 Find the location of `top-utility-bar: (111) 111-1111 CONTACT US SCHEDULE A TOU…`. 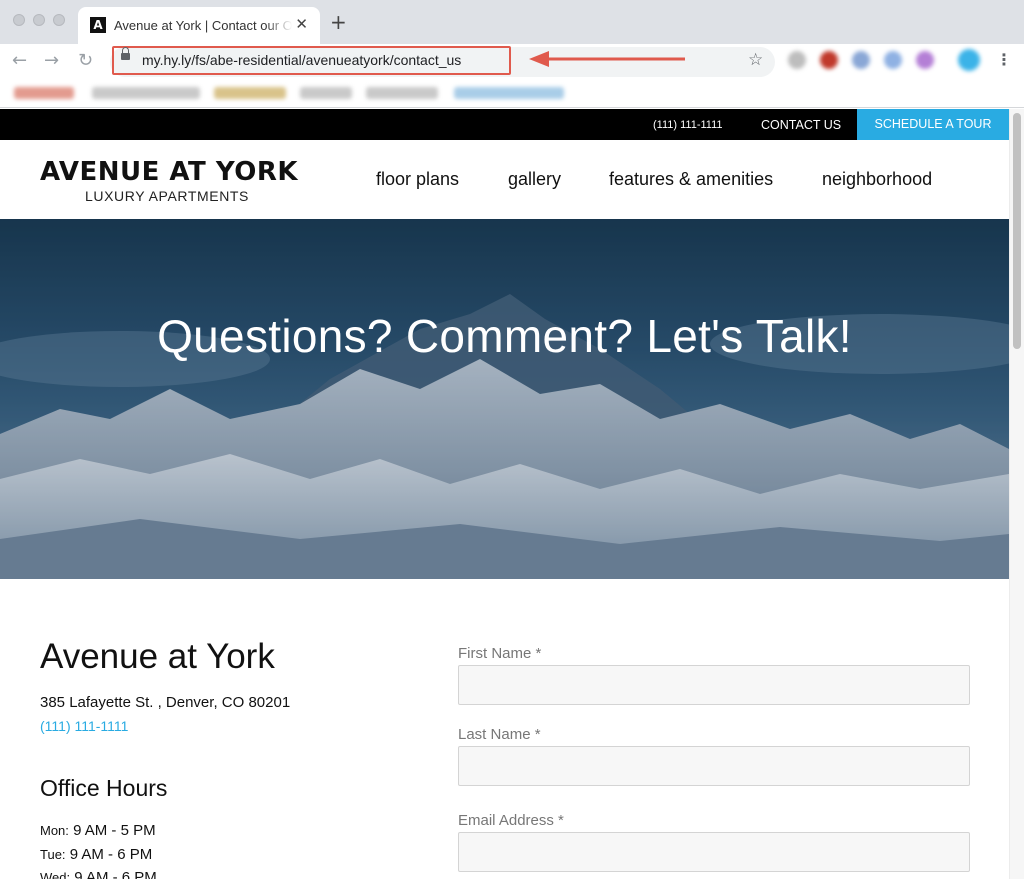

top-utility-bar: (111) 111-1111 CONTACT US SCHEDULE A TOU… is located at coordinates (504, 124).